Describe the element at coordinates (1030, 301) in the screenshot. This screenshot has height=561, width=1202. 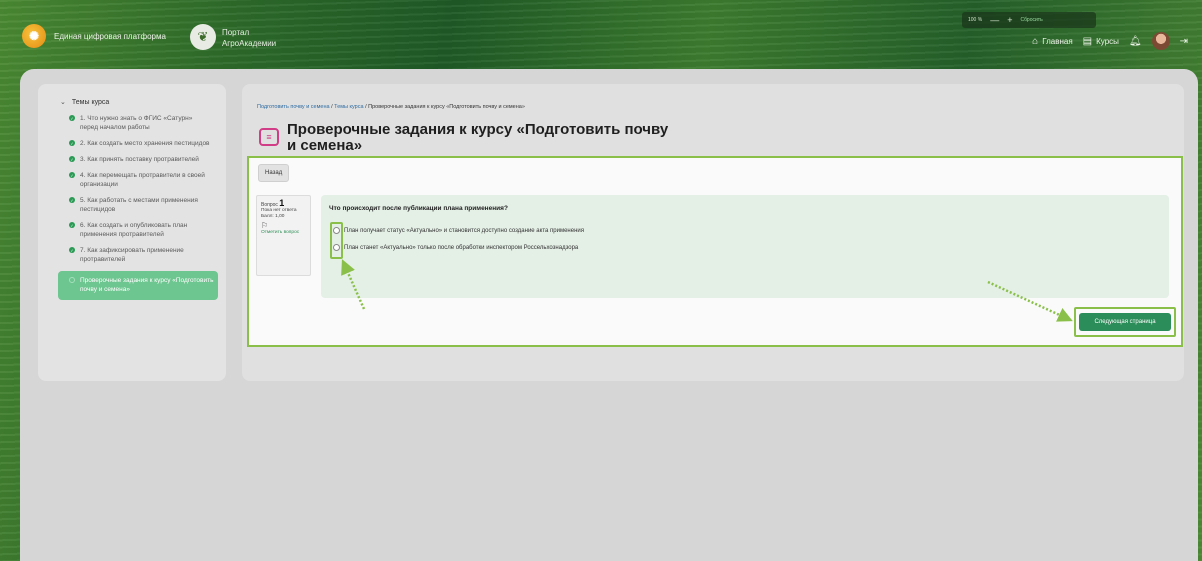
I see `arrow-to-next-button` at that location.